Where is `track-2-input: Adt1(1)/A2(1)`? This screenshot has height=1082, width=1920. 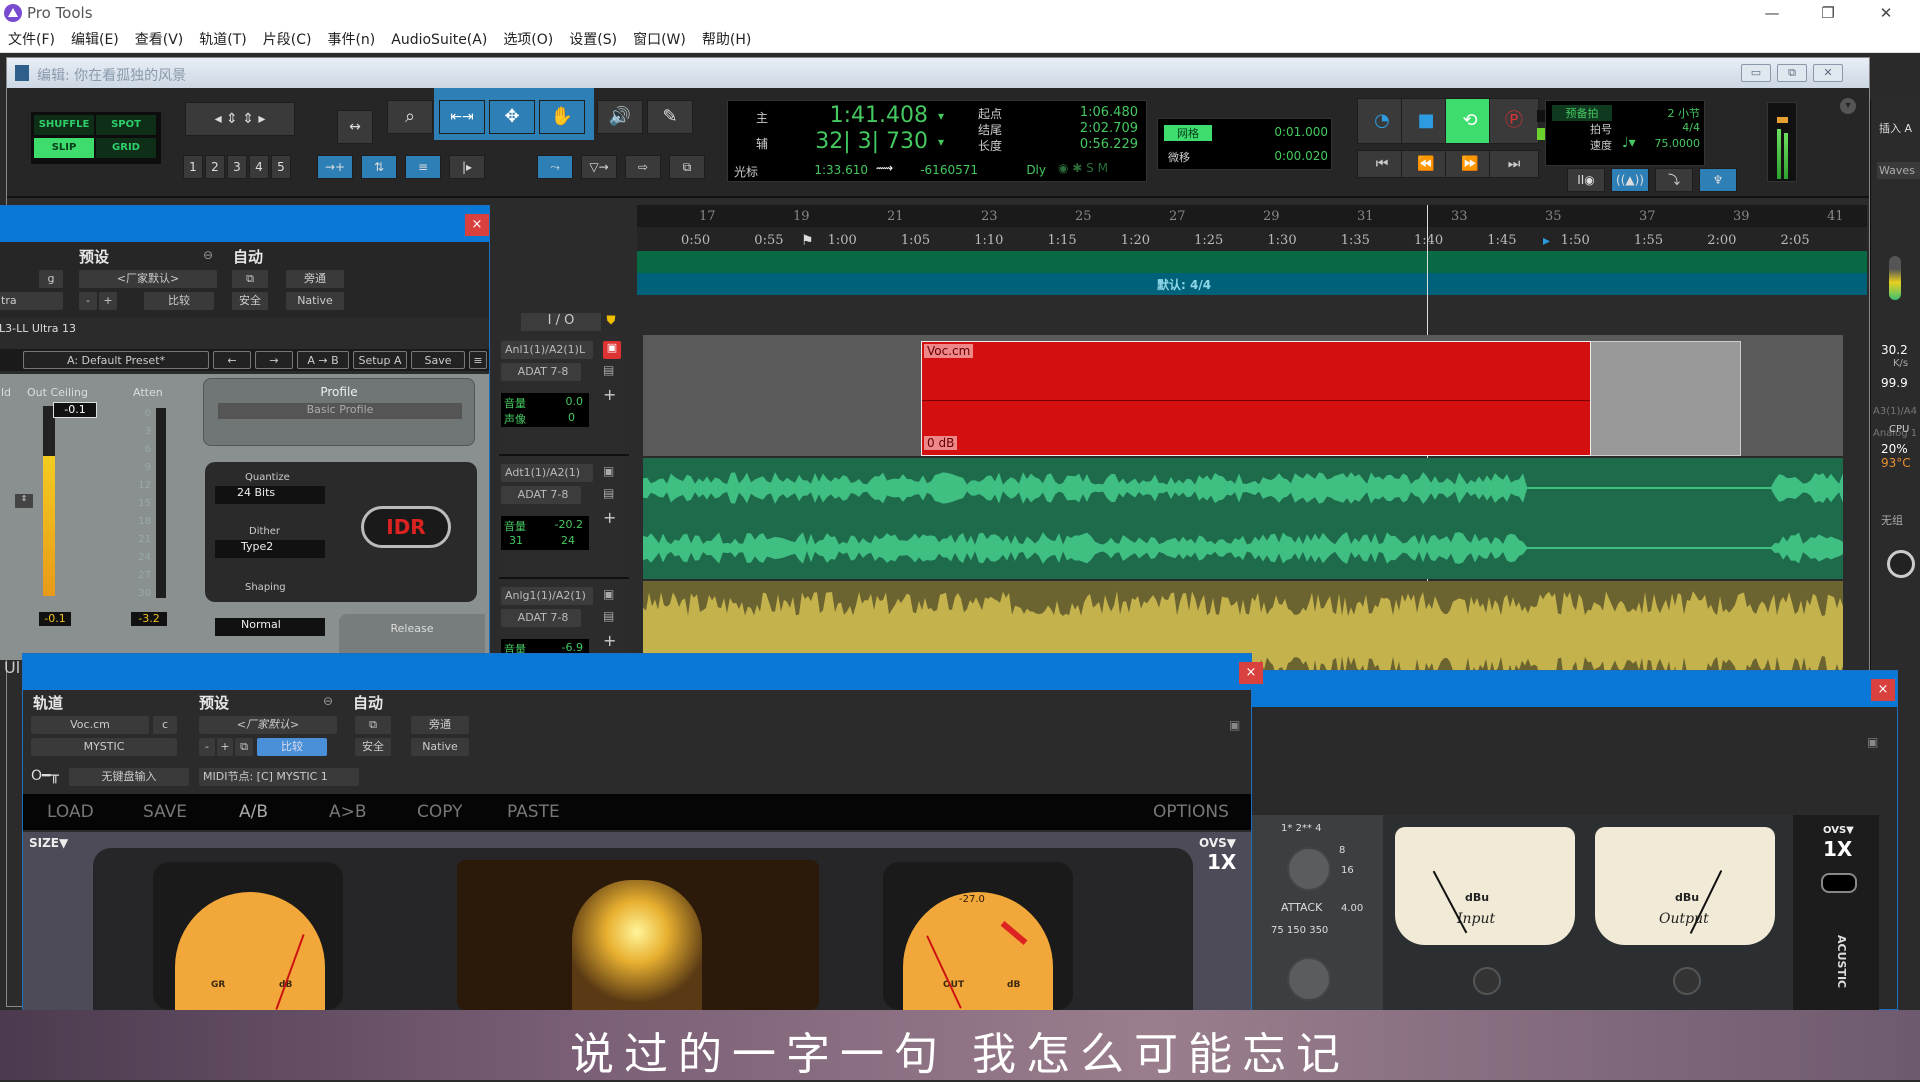 track-2-input: Adt1(1)/A2(1) is located at coordinates (547, 473).